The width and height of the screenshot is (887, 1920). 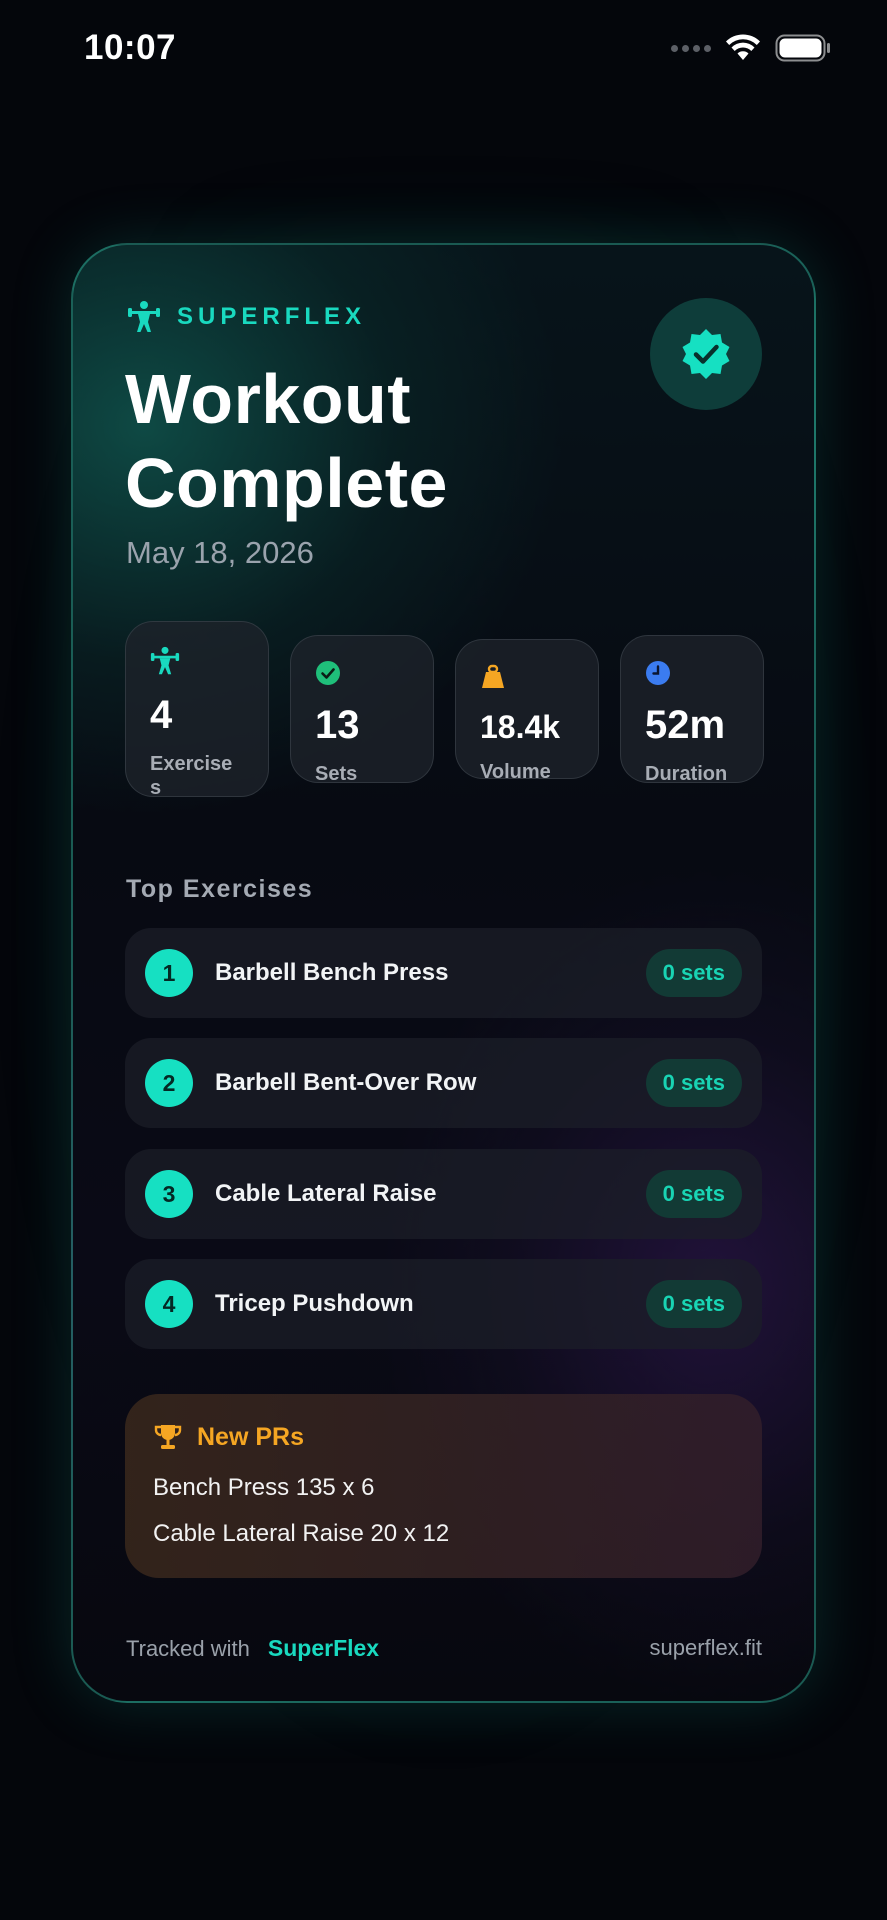 What do you see at coordinates (706, 1648) in the screenshot?
I see `footer-site-link: superflex.fit` at bounding box center [706, 1648].